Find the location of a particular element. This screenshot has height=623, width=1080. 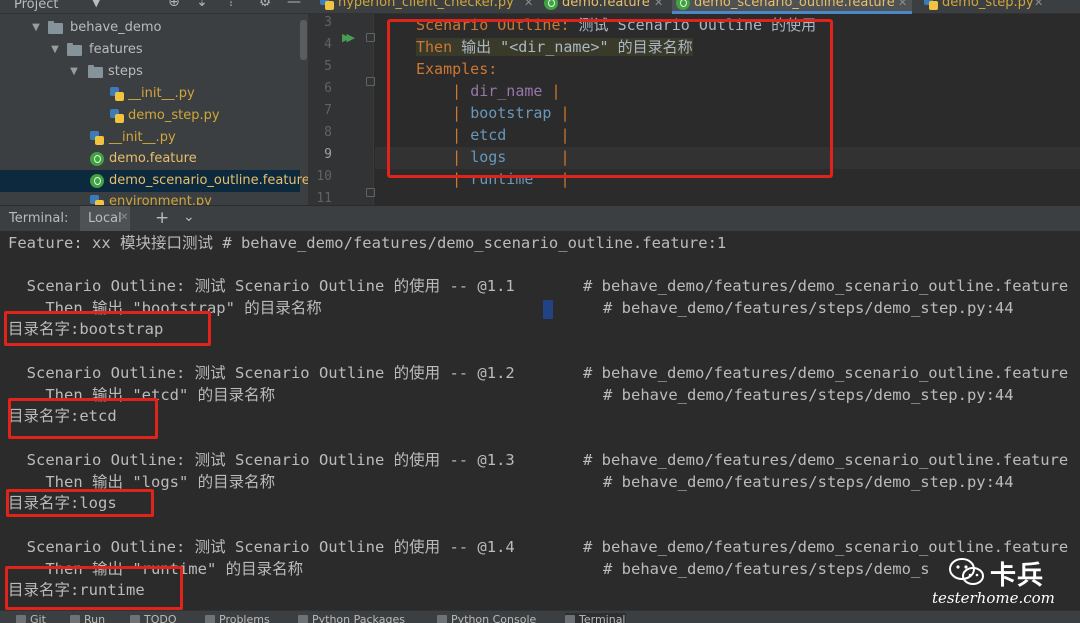

tool-window-run: Run is located at coordinates (87, 618).